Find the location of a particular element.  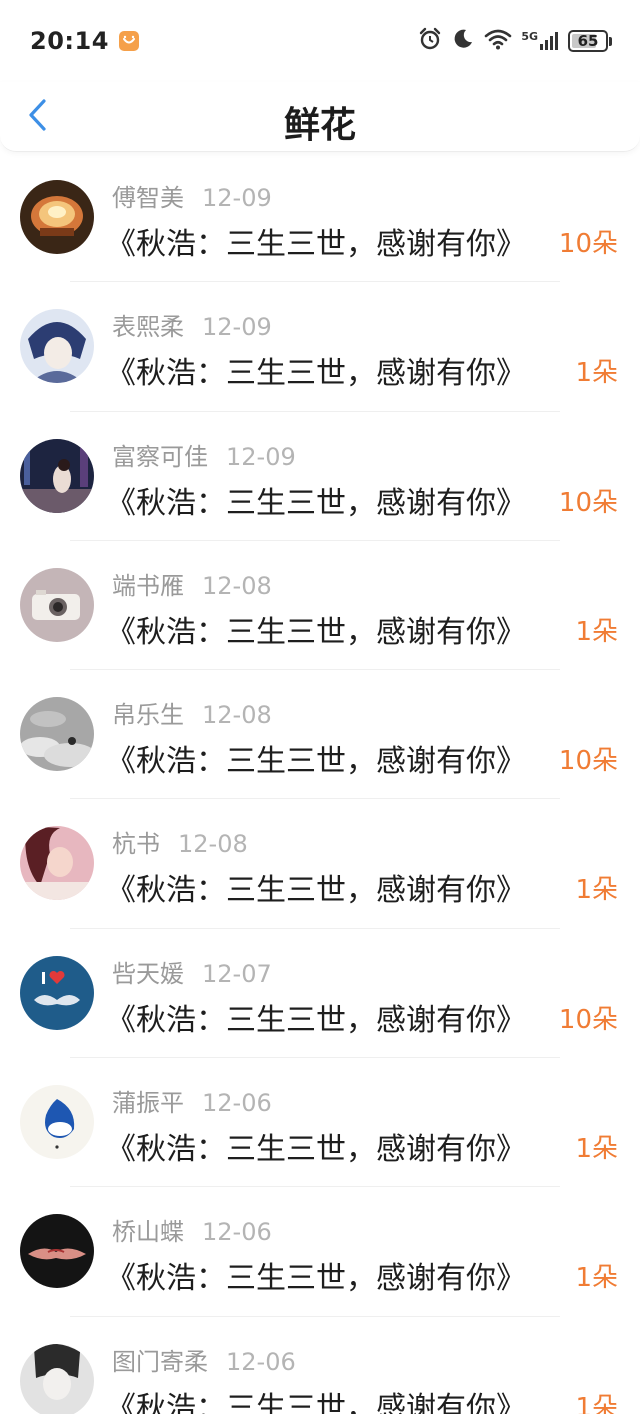

list-item: 桥山蝶 12-06 《秋浩：三生三世，感谢有你》 1朵 is located at coordinates (320, 1252).